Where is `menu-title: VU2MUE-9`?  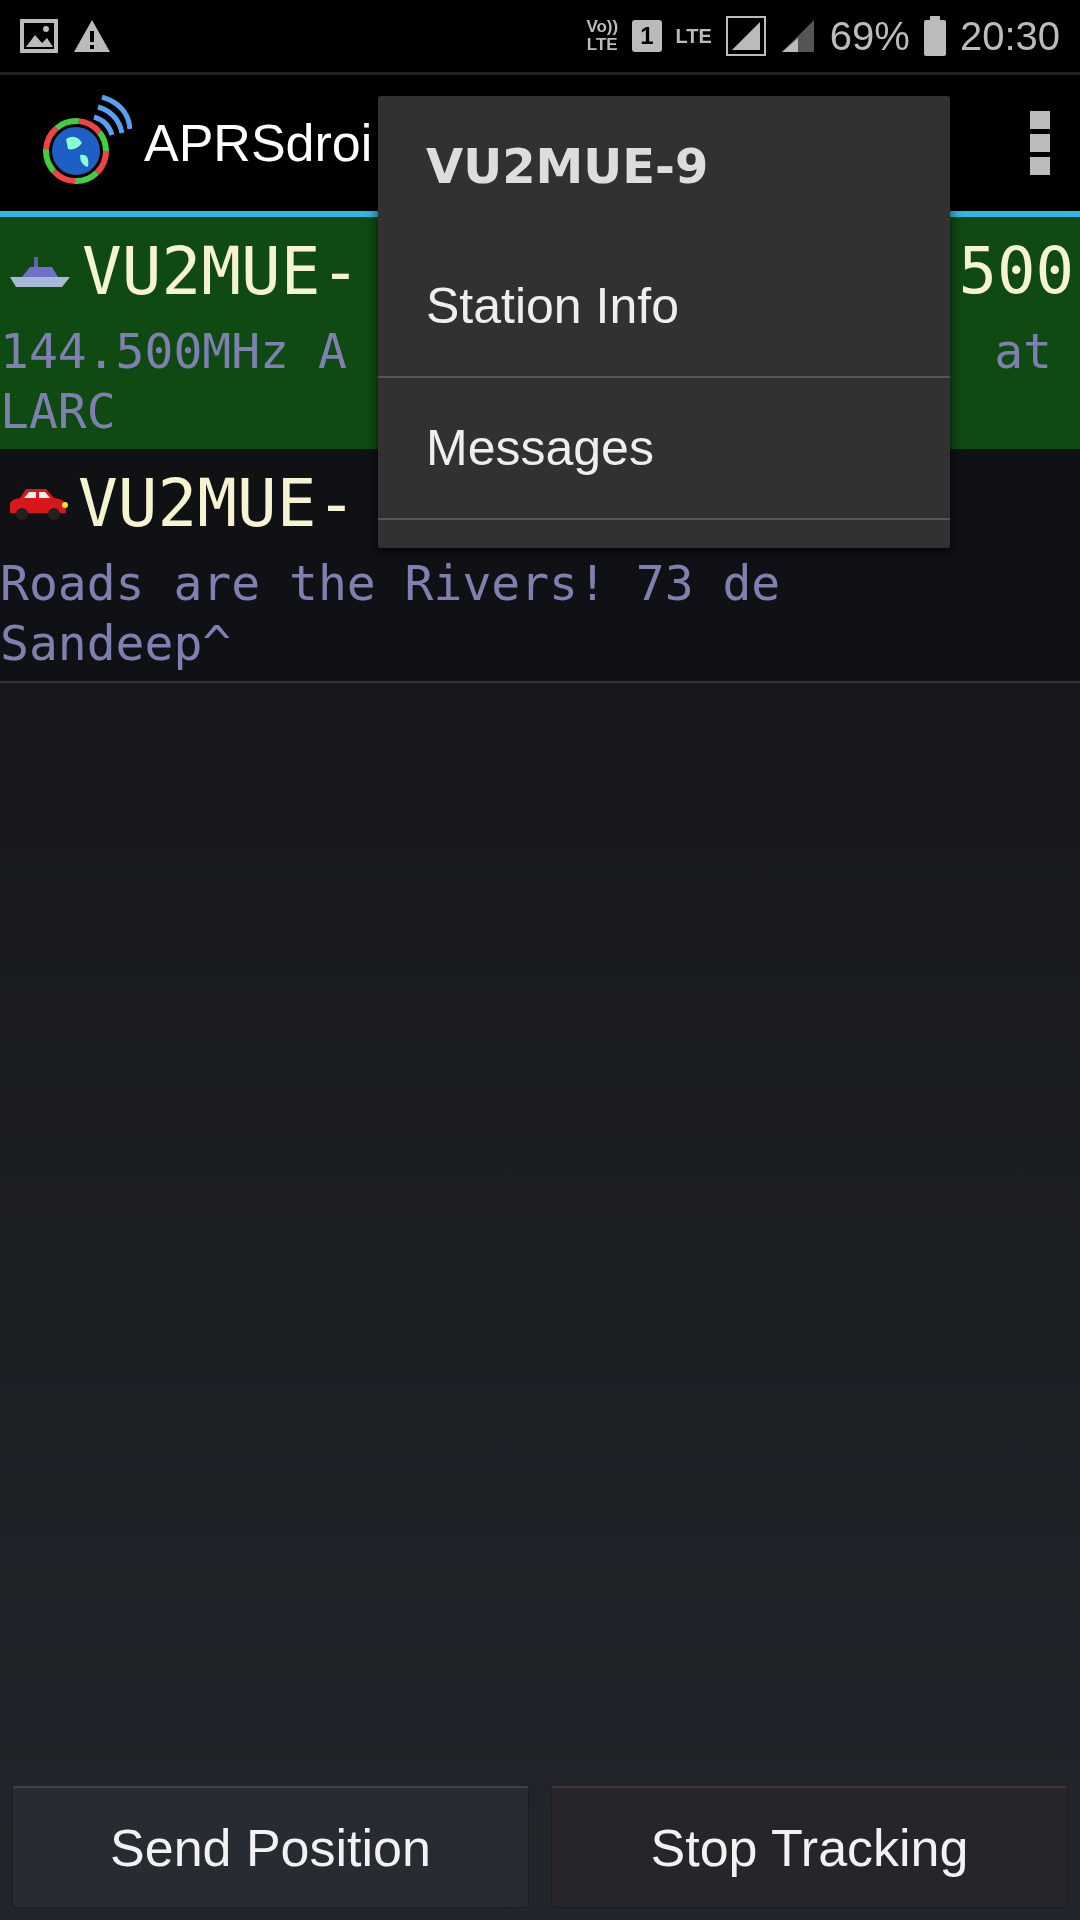 menu-title: VU2MUE-9 is located at coordinates (567, 166).